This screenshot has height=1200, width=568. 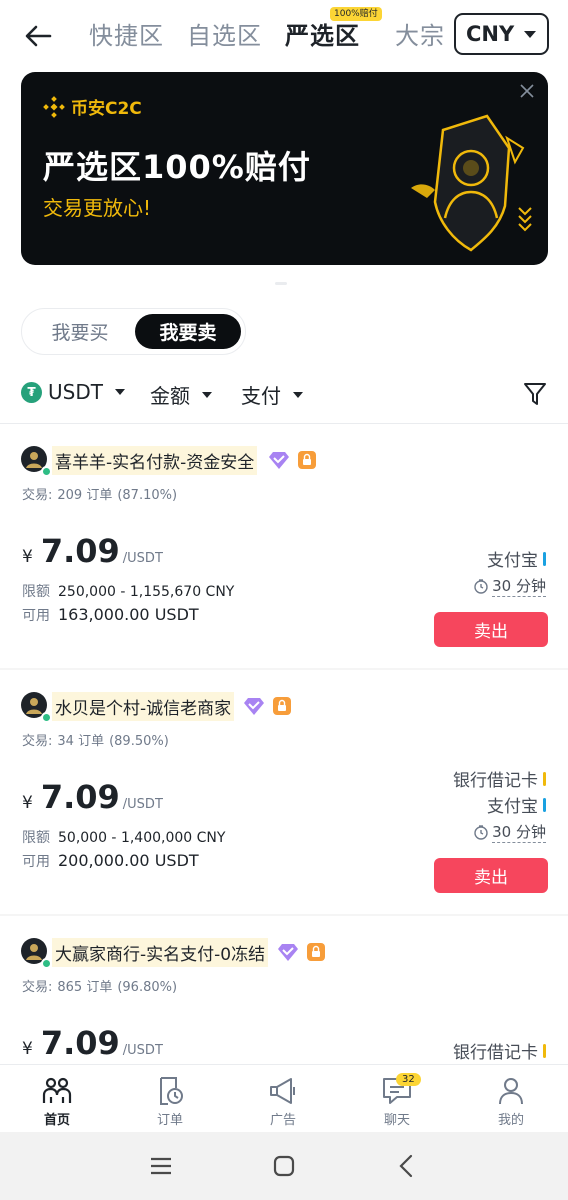 I want to click on close-icon, so click(x=527, y=91).